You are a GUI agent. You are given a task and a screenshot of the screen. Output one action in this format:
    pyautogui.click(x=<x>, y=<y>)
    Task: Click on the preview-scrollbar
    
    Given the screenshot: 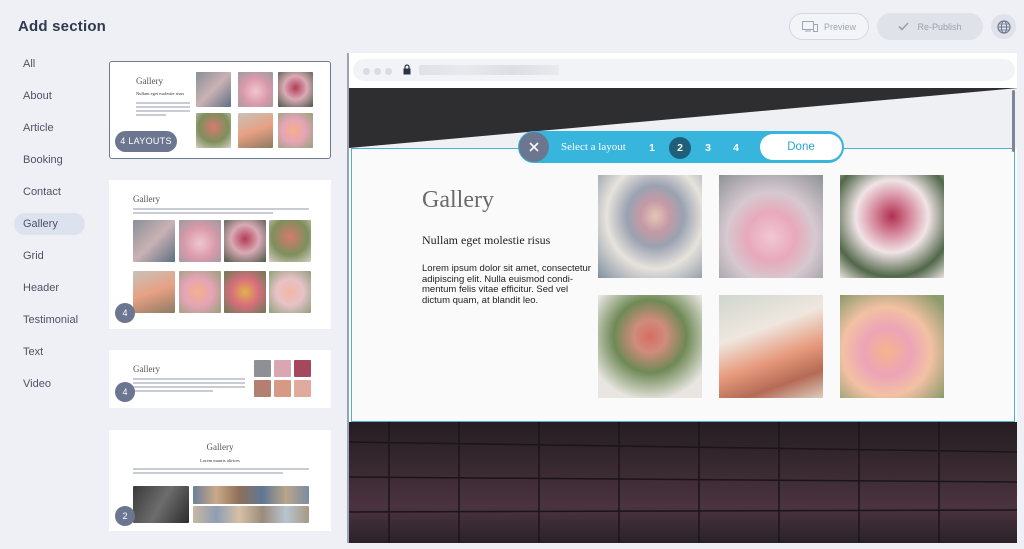 What is the action you would take?
    pyautogui.click(x=1013, y=121)
    